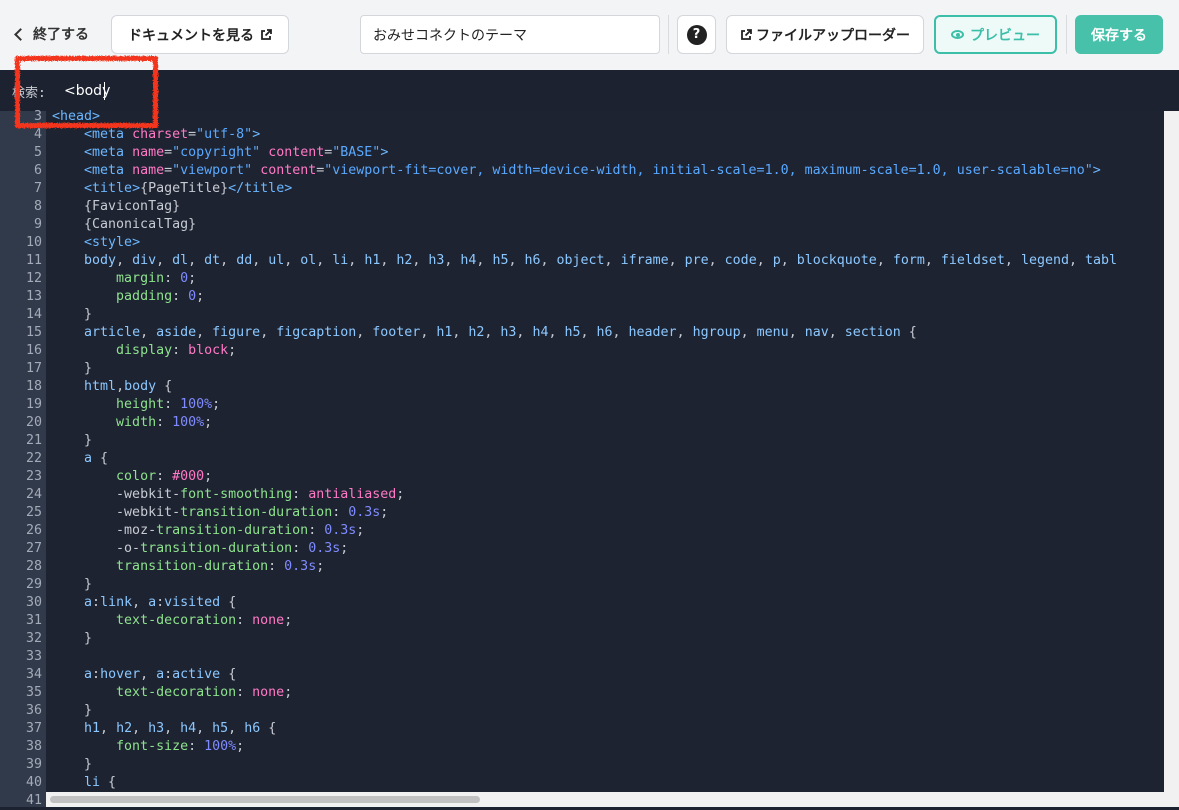  Describe the element at coordinates (582, 441) in the screenshot. I see `code-line: 21 }` at that location.